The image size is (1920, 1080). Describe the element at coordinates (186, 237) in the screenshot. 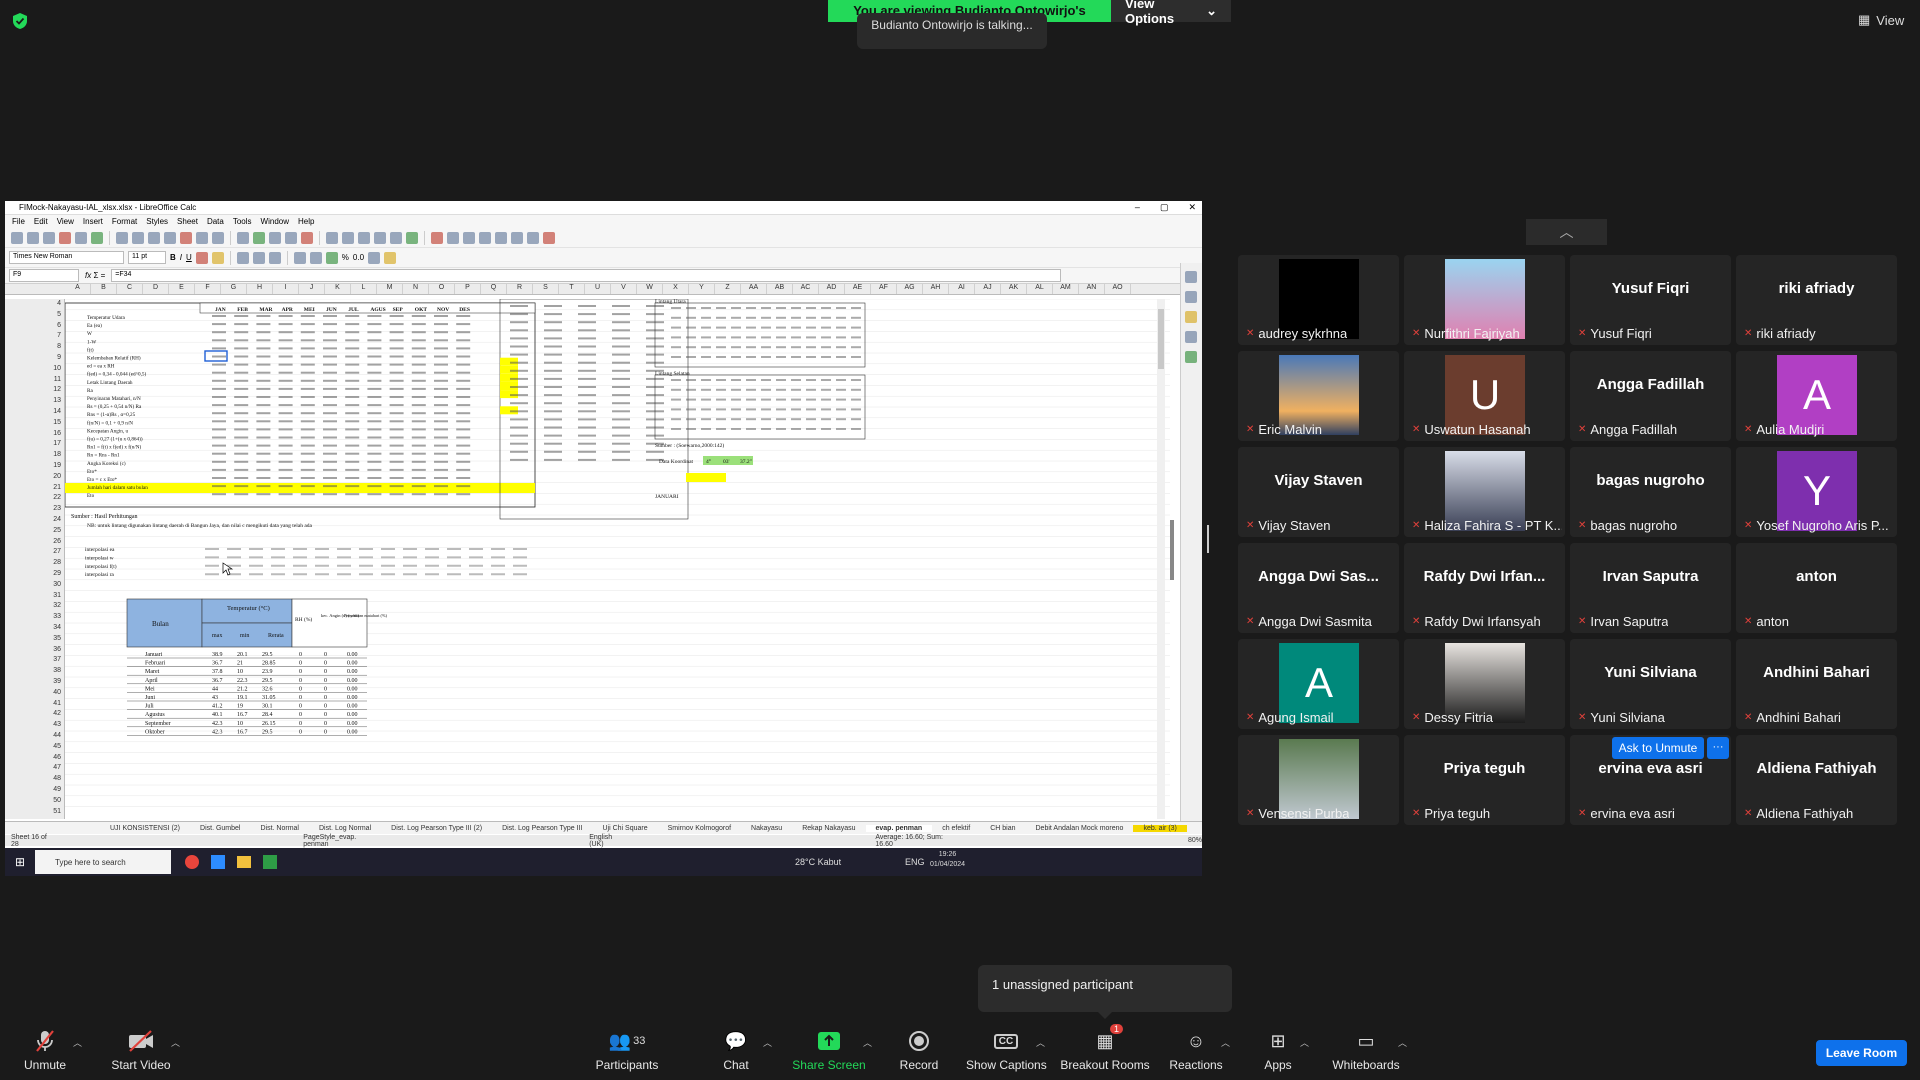

I see `clear-icon` at that location.